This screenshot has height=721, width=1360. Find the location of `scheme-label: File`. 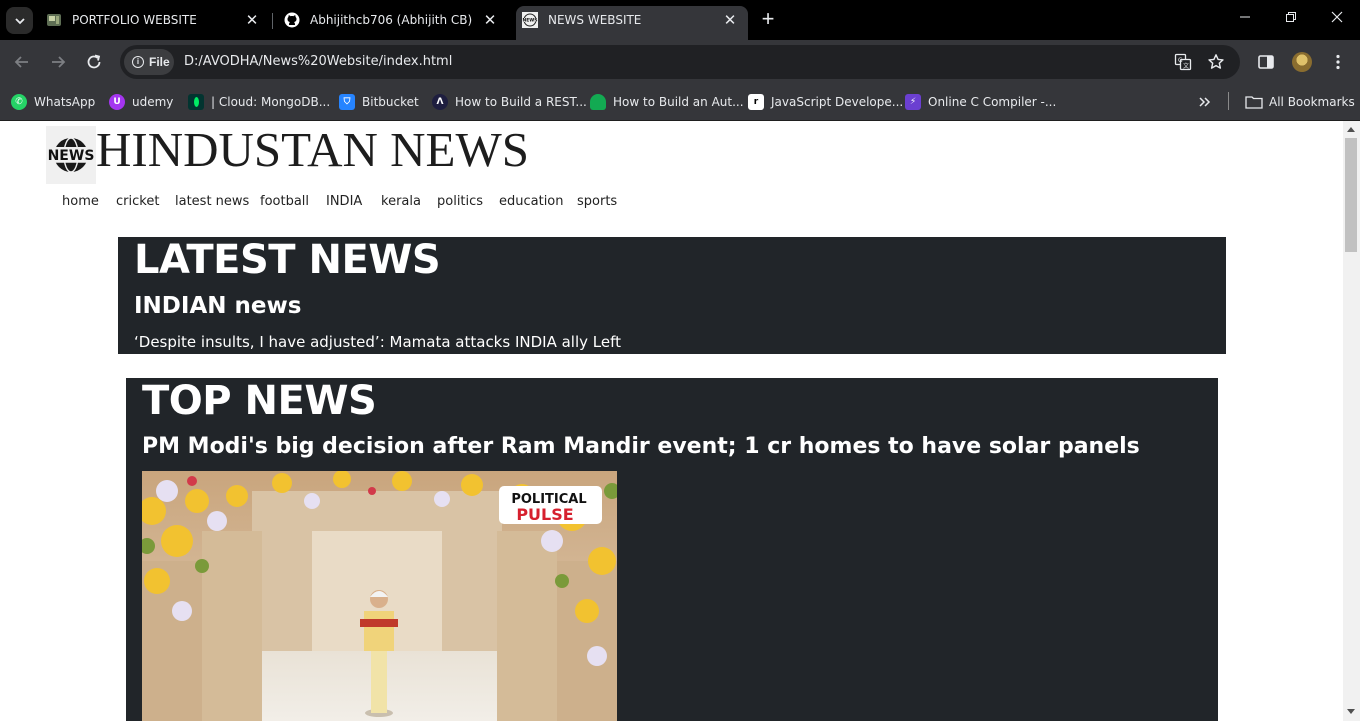

scheme-label: File is located at coordinates (159, 62).